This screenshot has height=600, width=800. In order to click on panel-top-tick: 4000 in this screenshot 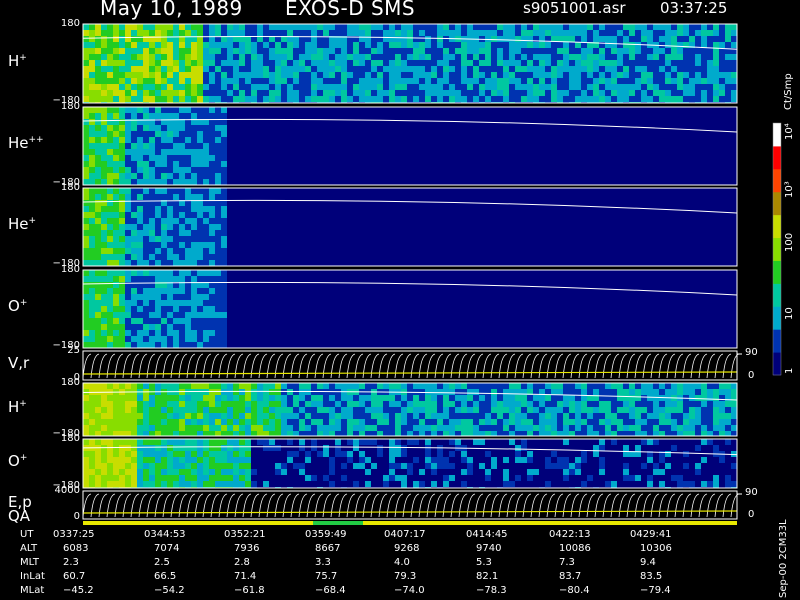, I will do `click(67, 490)`.